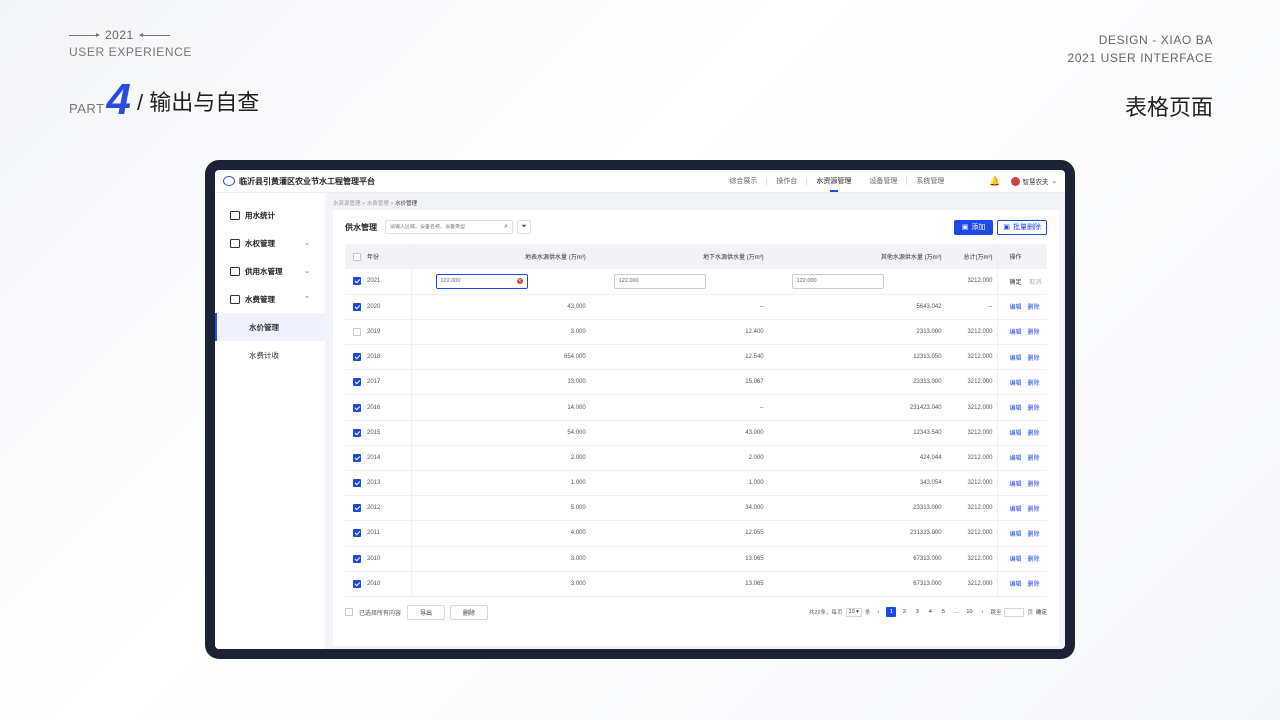  I want to click on page-button: 2, so click(904, 612).